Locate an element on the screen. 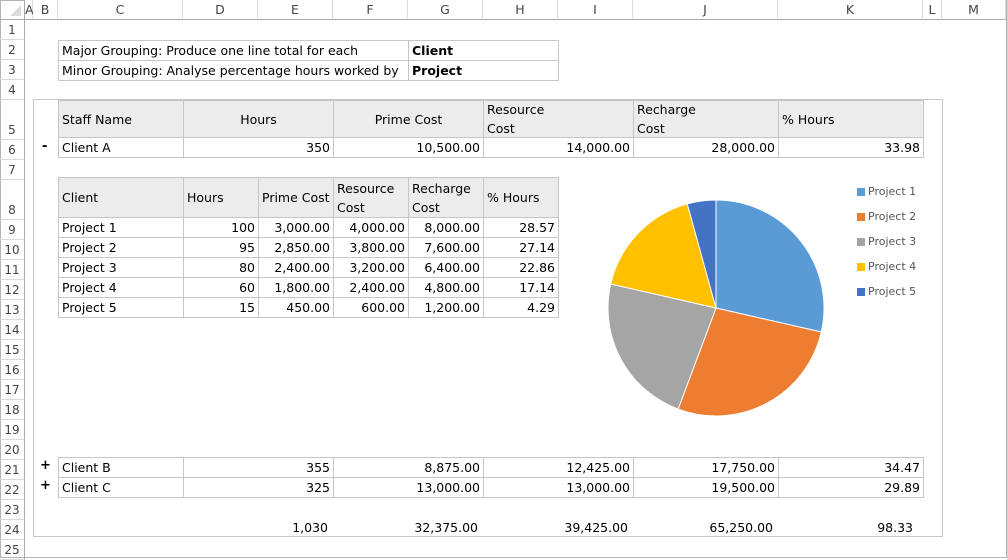  project-2-resource: 3,800.00 is located at coordinates (371, 247).